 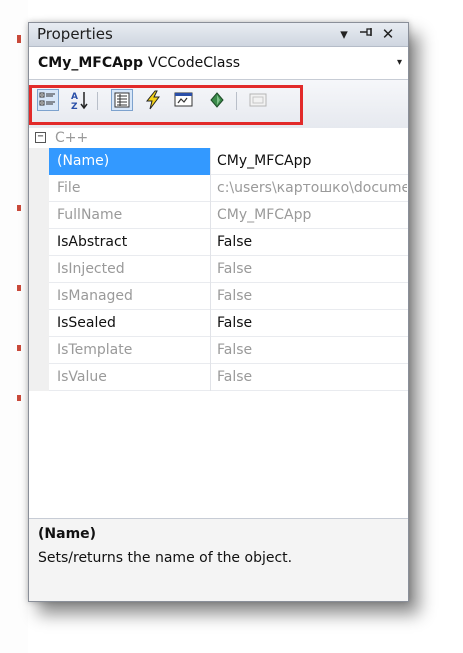 I want to click on properties-toolbar: A Z, so click(x=218, y=104).